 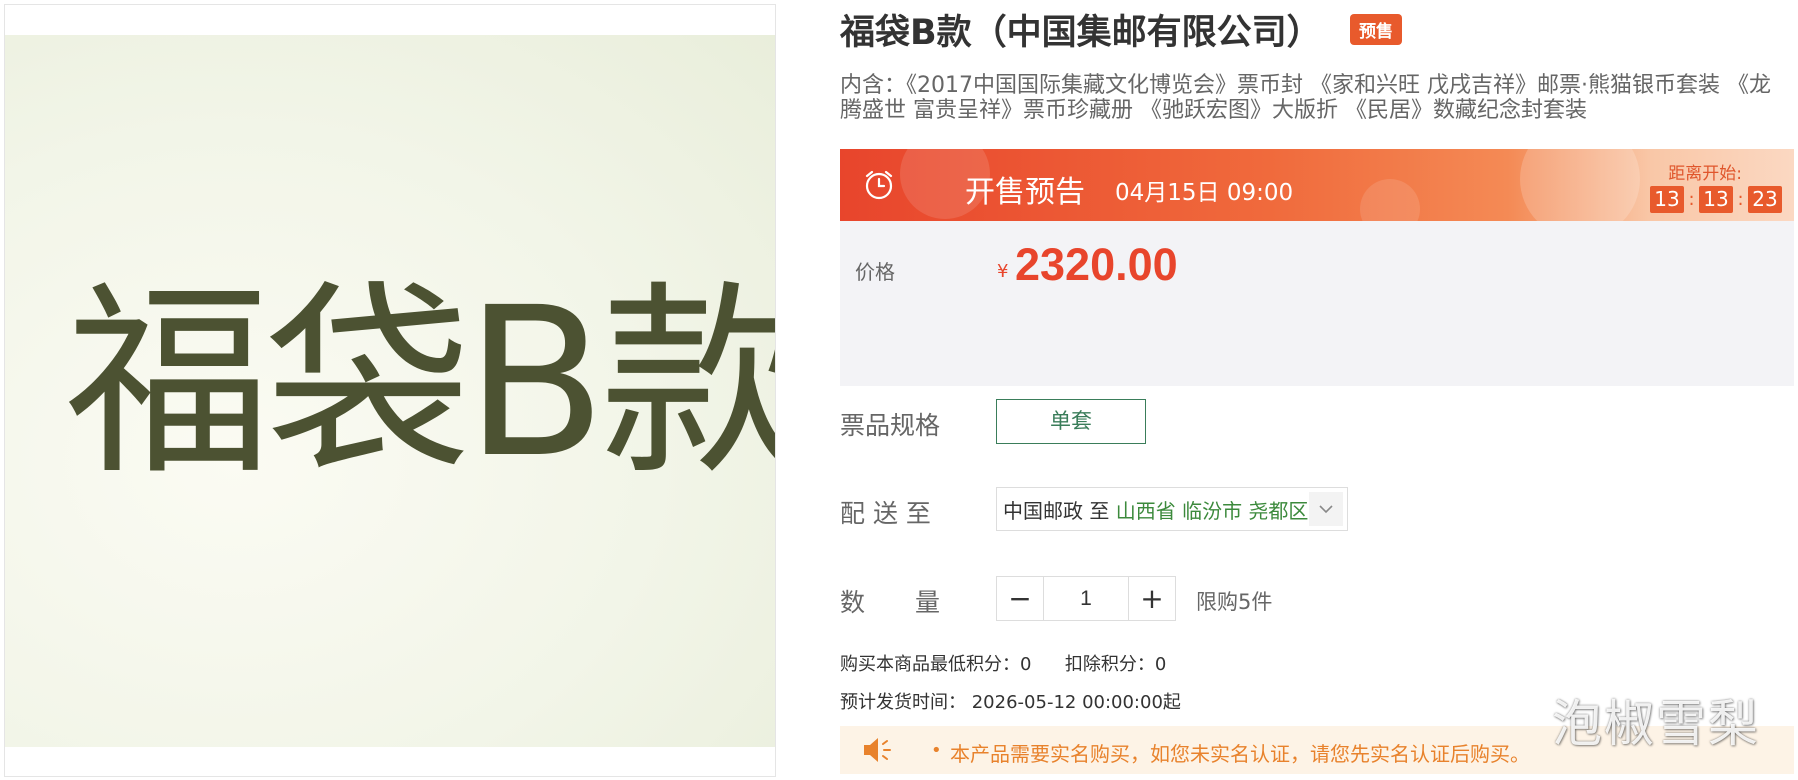 What do you see at coordinates (1326, 509) in the screenshot?
I see `chevron-down-icon` at bounding box center [1326, 509].